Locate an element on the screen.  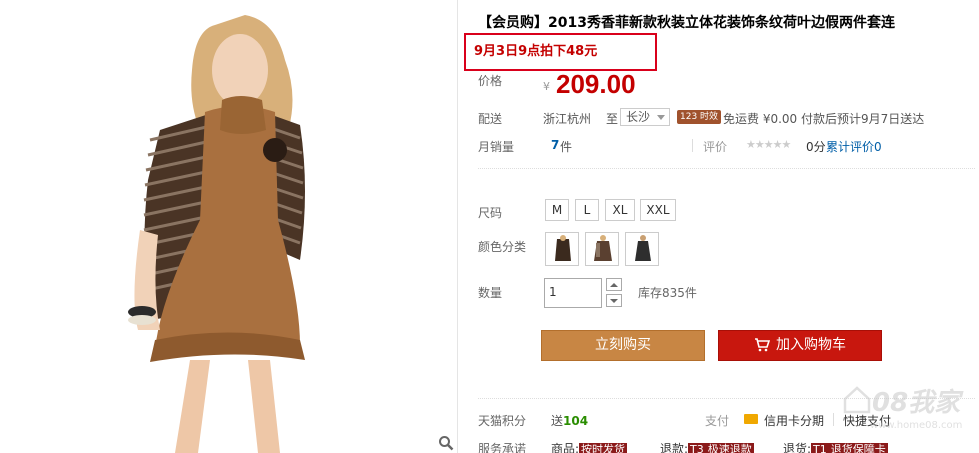
product-title: 【会员购】2013秀香菲新款秋装立体花装饰条纹荷叶边假两件套连 is located at coordinates (686, 23).